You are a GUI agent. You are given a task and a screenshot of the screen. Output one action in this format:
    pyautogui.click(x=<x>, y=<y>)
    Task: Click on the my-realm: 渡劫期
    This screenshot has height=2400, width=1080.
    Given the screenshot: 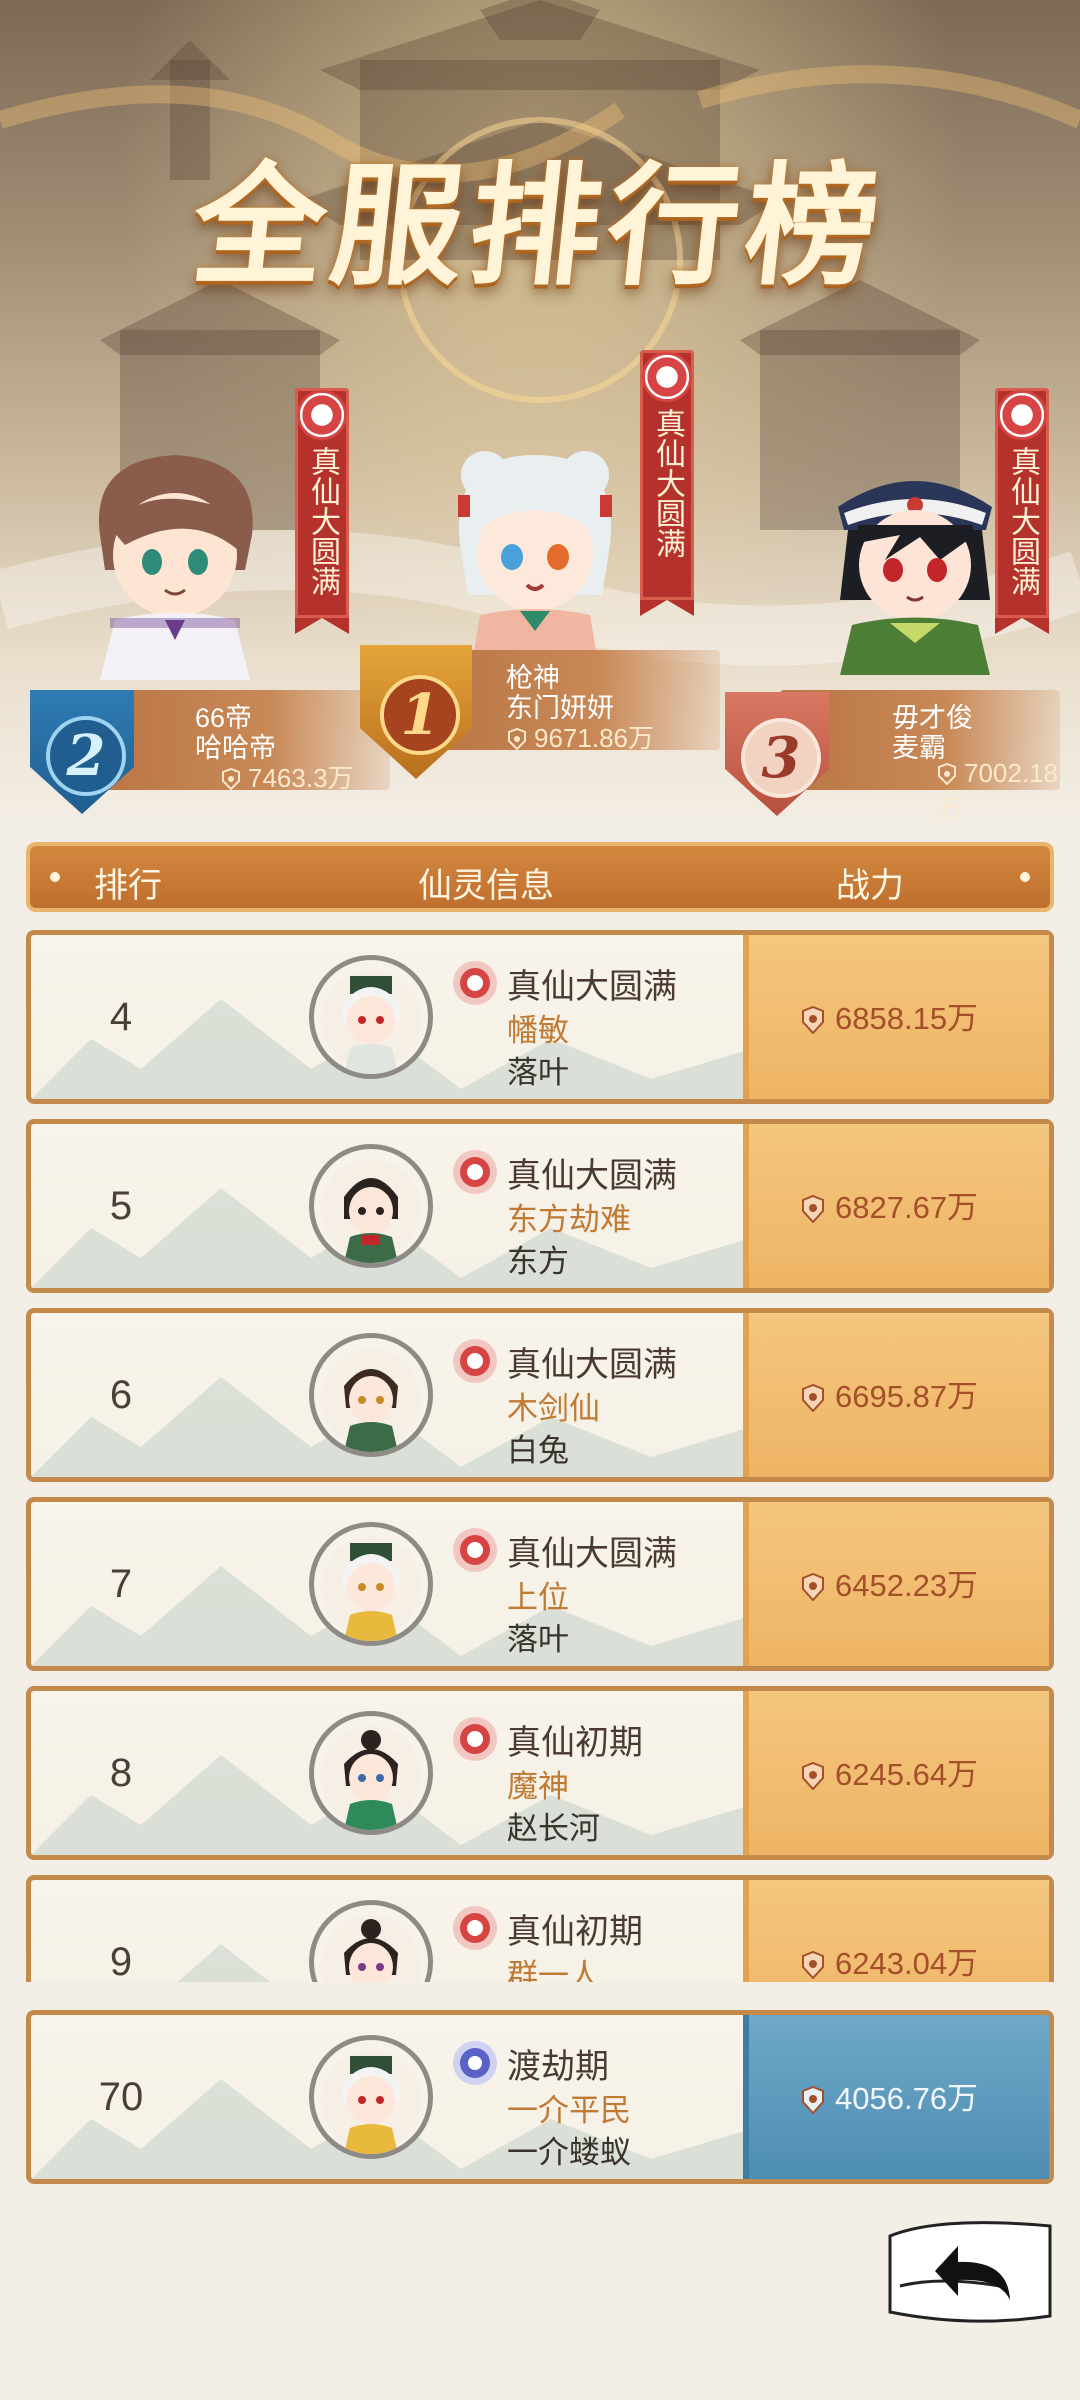 What is the action you would take?
    pyautogui.click(x=558, y=2067)
    